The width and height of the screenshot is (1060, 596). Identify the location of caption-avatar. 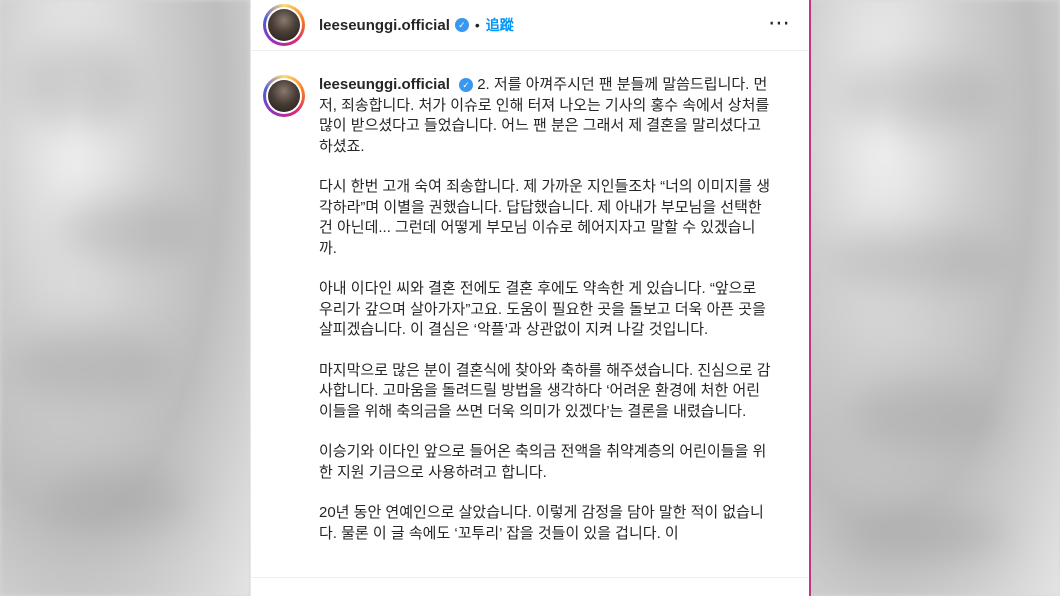
(284, 96).